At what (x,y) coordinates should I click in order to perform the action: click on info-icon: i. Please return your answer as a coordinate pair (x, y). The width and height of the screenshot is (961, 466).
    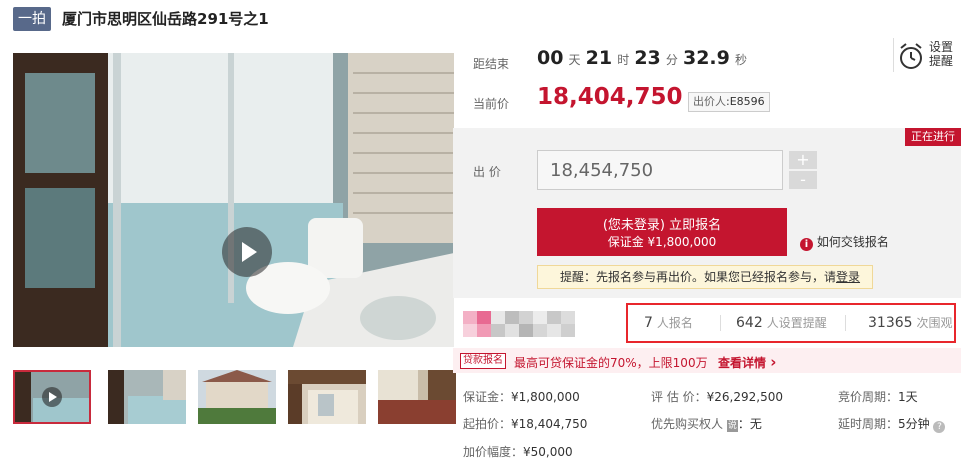
    Looking at the image, I should click on (806, 244).